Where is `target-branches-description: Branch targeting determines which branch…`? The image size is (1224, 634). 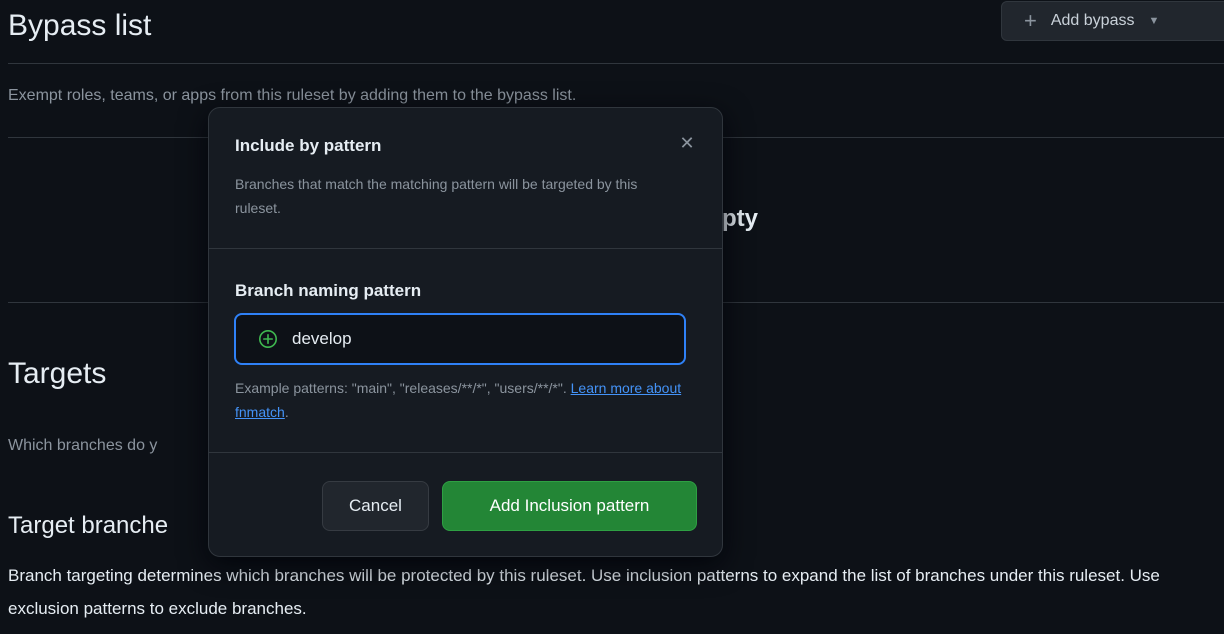
target-branches-description: Branch targeting determines which branch… is located at coordinates (584, 592).